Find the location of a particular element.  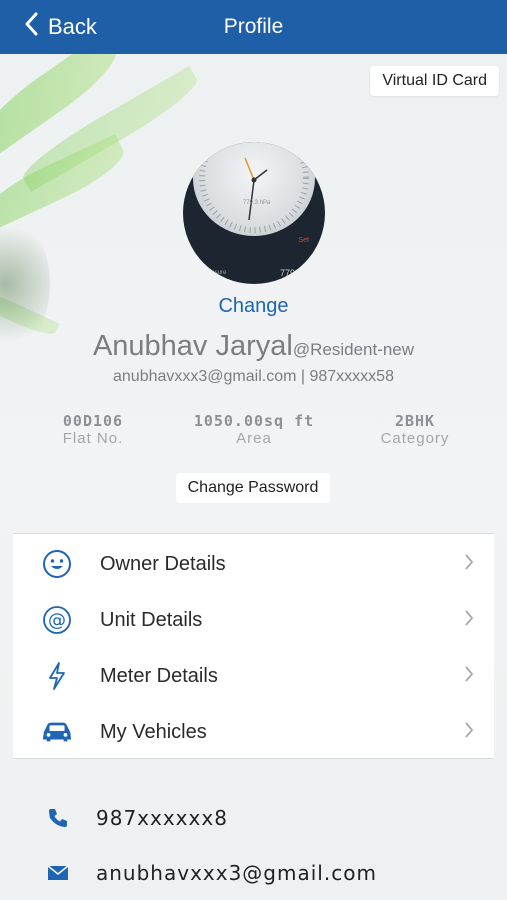

back-button: Back is located at coordinates (60, 27).